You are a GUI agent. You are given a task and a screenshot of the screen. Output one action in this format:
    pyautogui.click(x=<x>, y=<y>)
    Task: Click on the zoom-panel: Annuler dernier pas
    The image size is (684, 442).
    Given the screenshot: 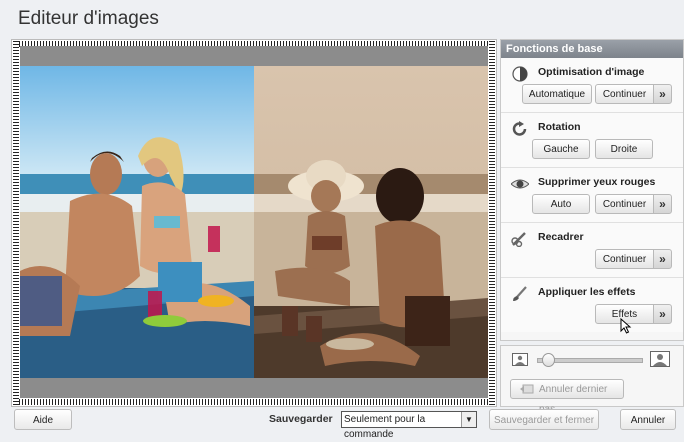 What is the action you would take?
    pyautogui.click(x=592, y=380)
    